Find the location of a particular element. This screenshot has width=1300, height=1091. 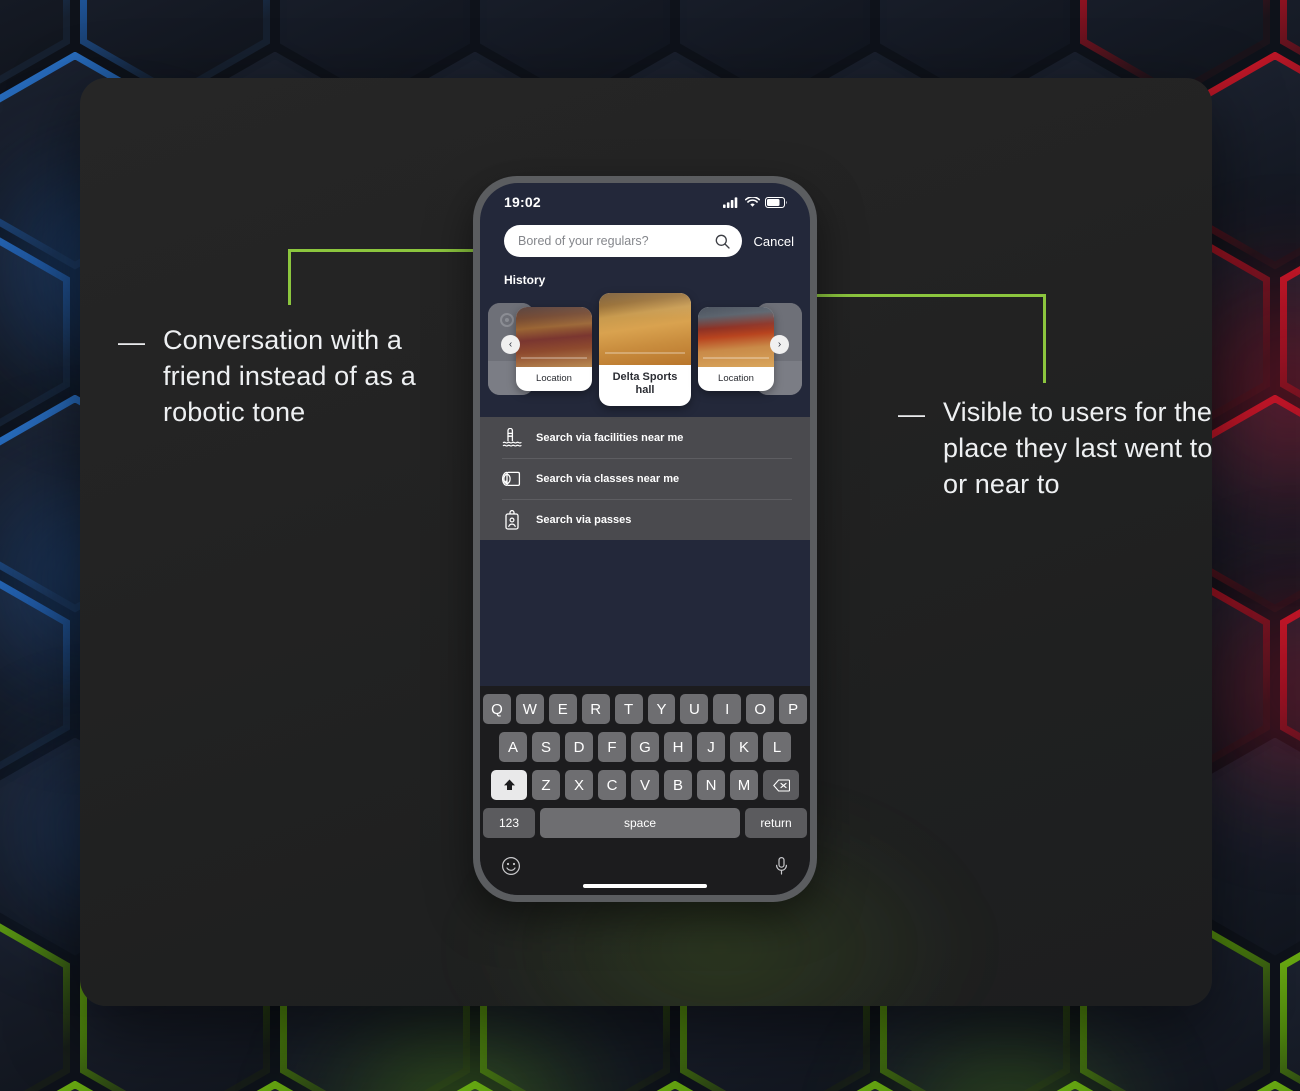

connector-right-vertical is located at coordinates (1044, 338).